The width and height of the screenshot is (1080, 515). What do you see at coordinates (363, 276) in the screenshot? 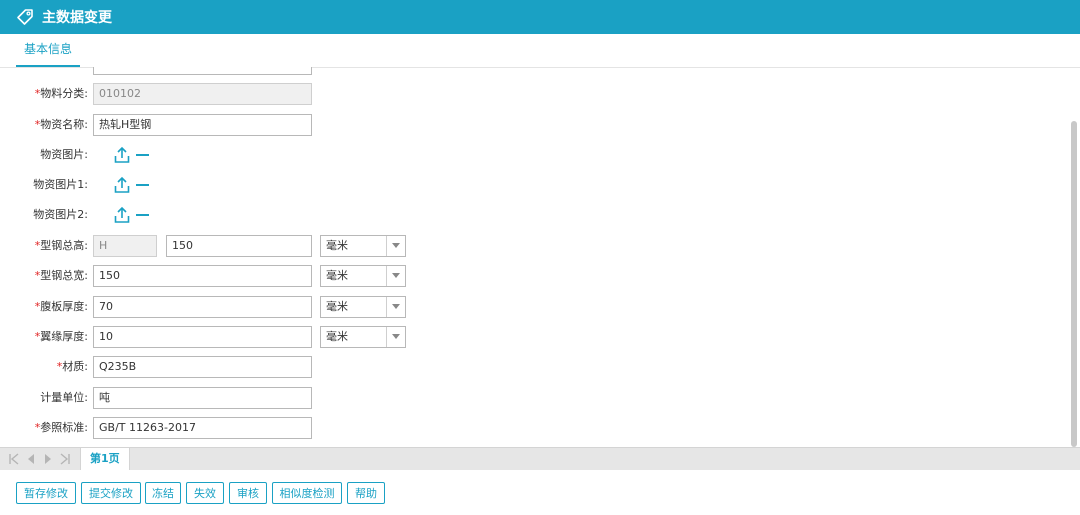
I see `width-unit-select: 毫米` at bounding box center [363, 276].